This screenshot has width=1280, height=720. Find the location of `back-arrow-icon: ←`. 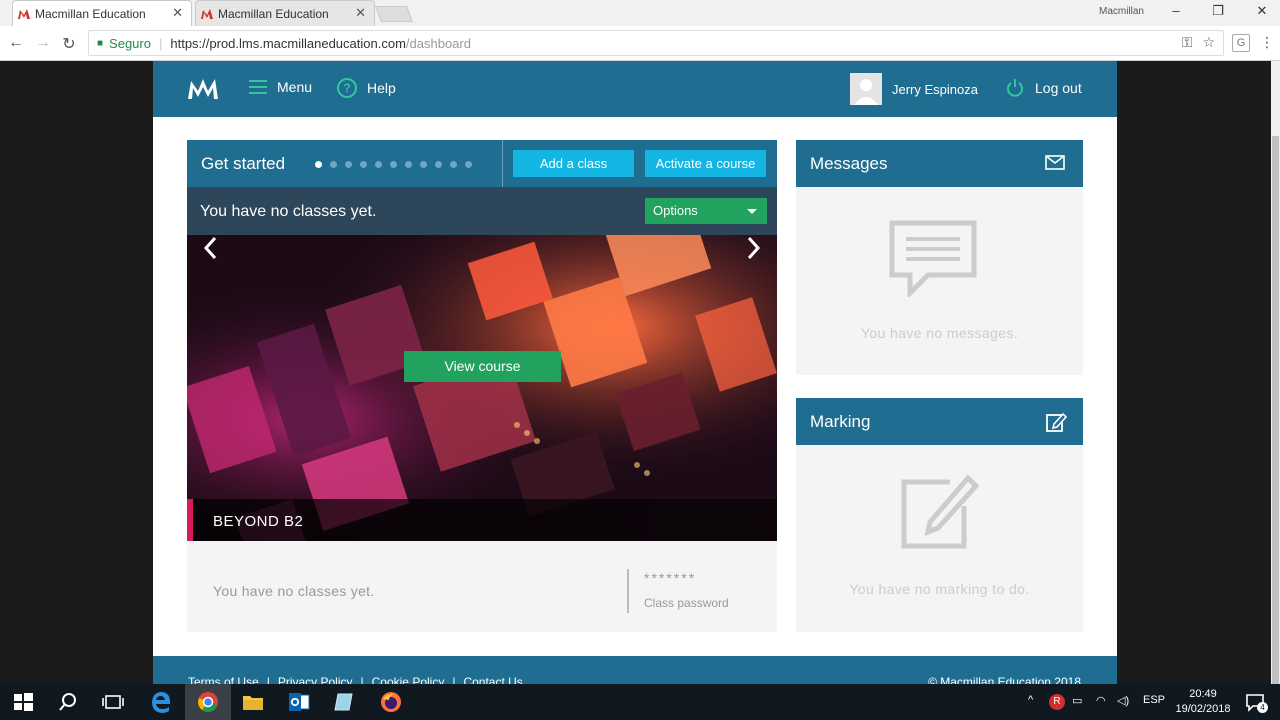

back-arrow-icon: ← is located at coordinates (16, 43).